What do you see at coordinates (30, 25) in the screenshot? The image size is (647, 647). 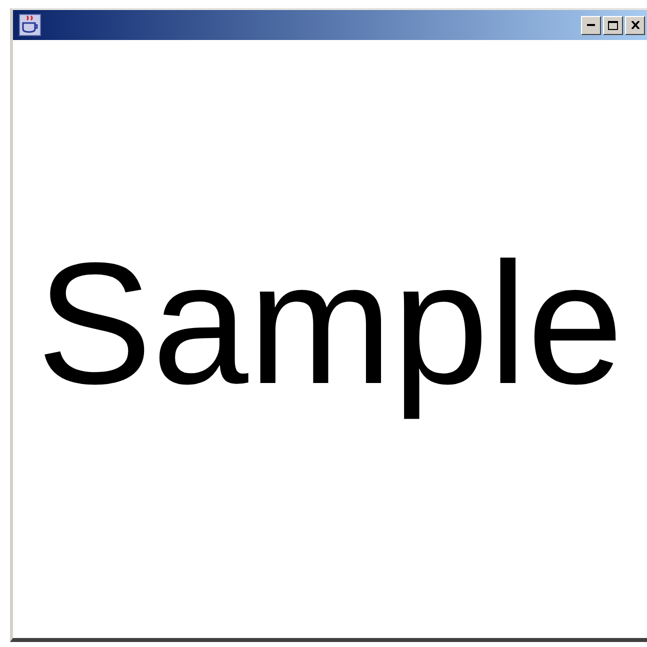 I see `app-icon` at bounding box center [30, 25].